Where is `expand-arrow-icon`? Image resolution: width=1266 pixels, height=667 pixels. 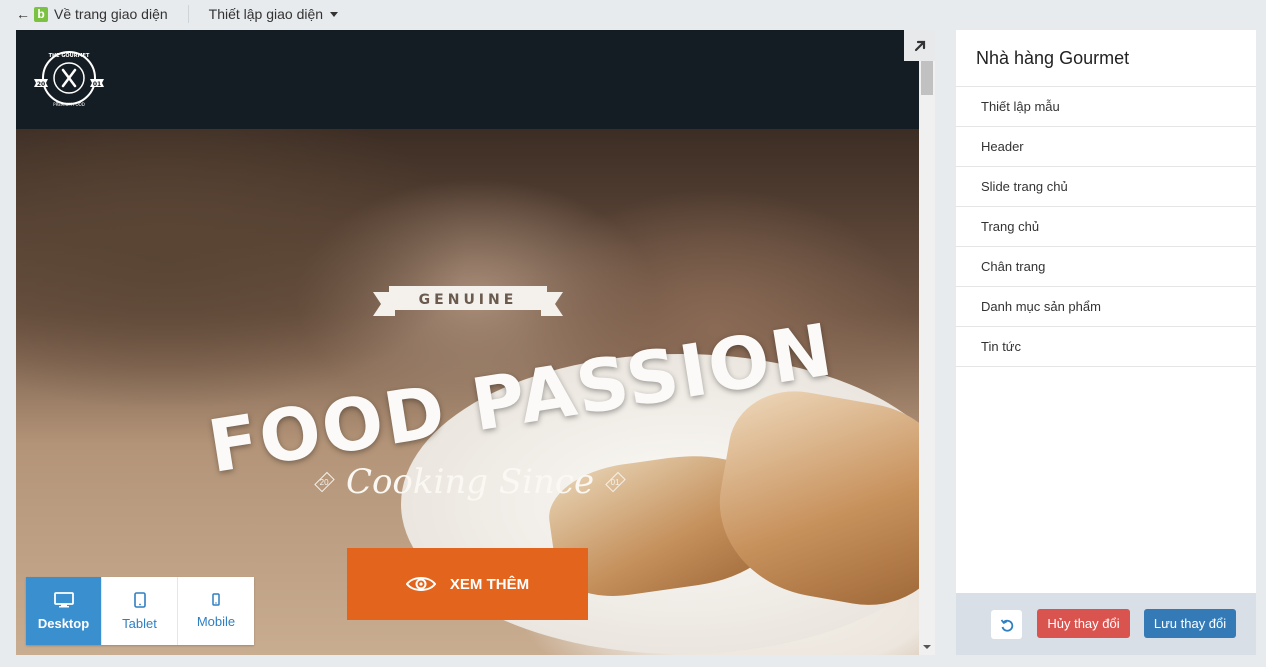
expand-arrow-icon is located at coordinates (919, 45).